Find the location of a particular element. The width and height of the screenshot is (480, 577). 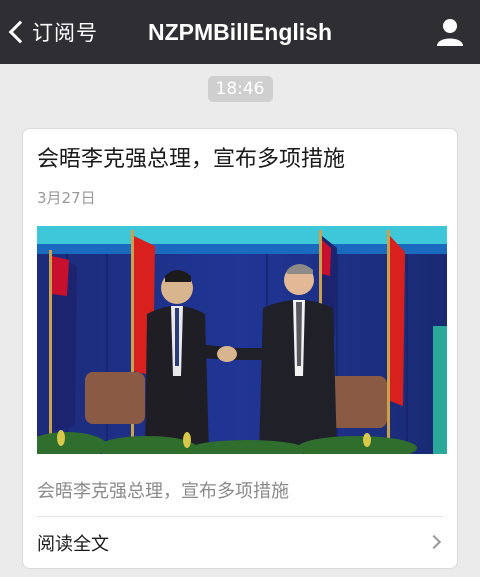

read-more-label: 阅读全文 is located at coordinates (73, 544).